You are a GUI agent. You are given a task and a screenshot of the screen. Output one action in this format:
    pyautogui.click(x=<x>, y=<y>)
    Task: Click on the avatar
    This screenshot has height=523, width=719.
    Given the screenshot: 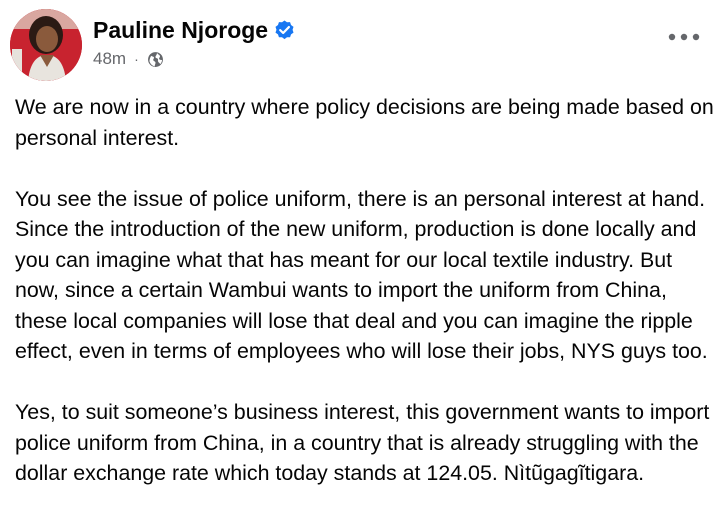 What is the action you would take?
    pyautogui.click(x=46, y=45)
    